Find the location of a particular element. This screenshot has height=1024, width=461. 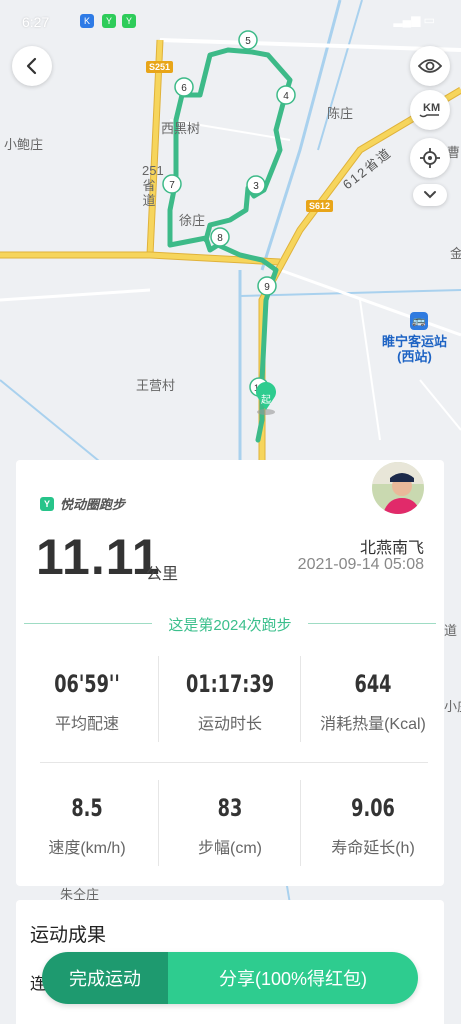

chevron-left-icon is located at coordinates (31, 66).